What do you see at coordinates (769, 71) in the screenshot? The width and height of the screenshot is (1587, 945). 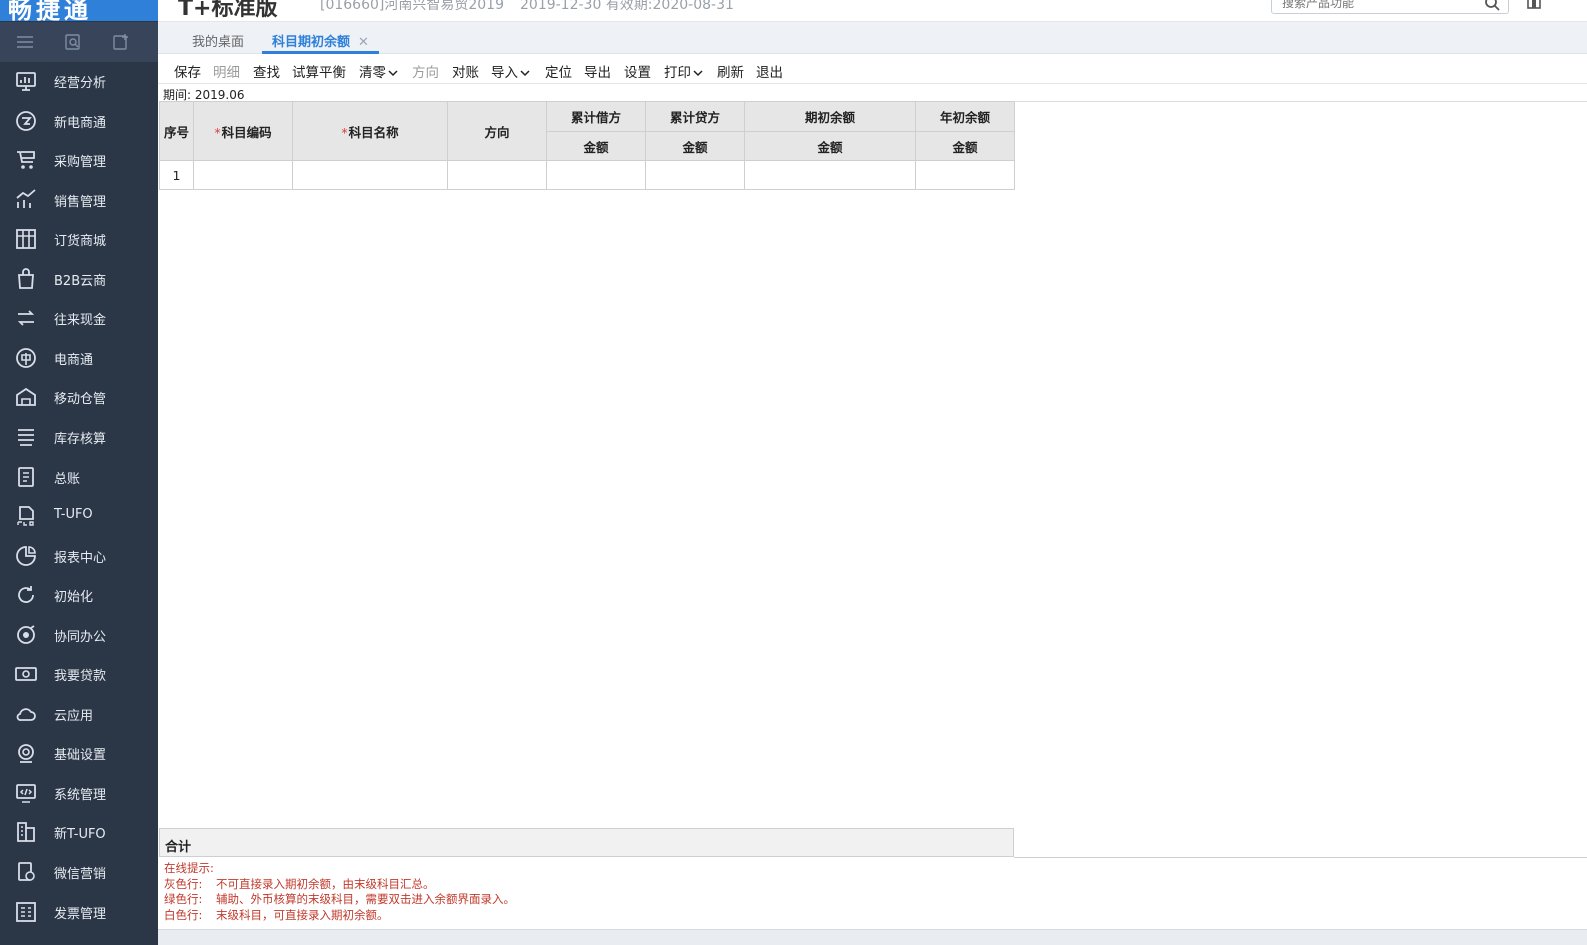 I see `exit-button: 退出` at bounding box center [769, 71].